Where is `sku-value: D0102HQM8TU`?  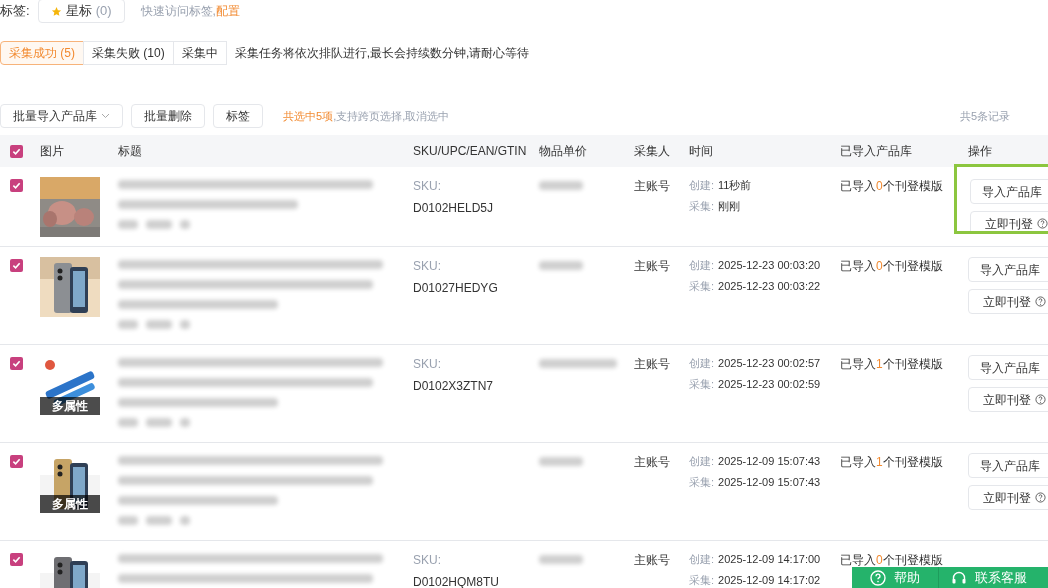 sku-value: D0102HQM8TU is located at coordinates (457, 581).